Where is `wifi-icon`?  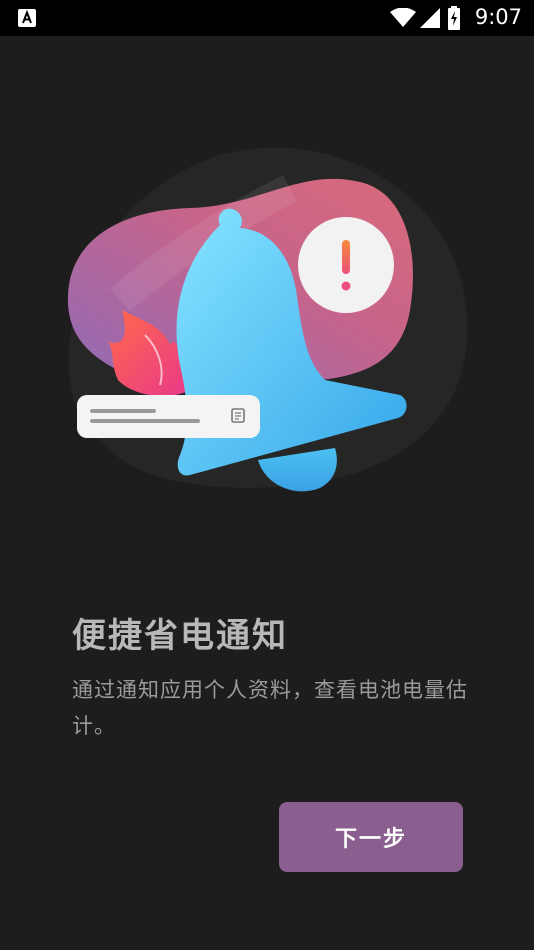 wifi-icon is located at coordinates (403, 17).